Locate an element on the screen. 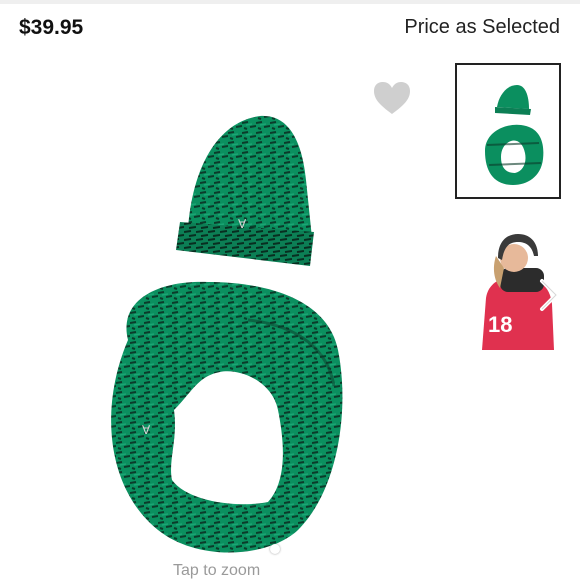 The width and height of the screenshot is (580, 580). thumbnail-product is located at coordinates (508, 131).